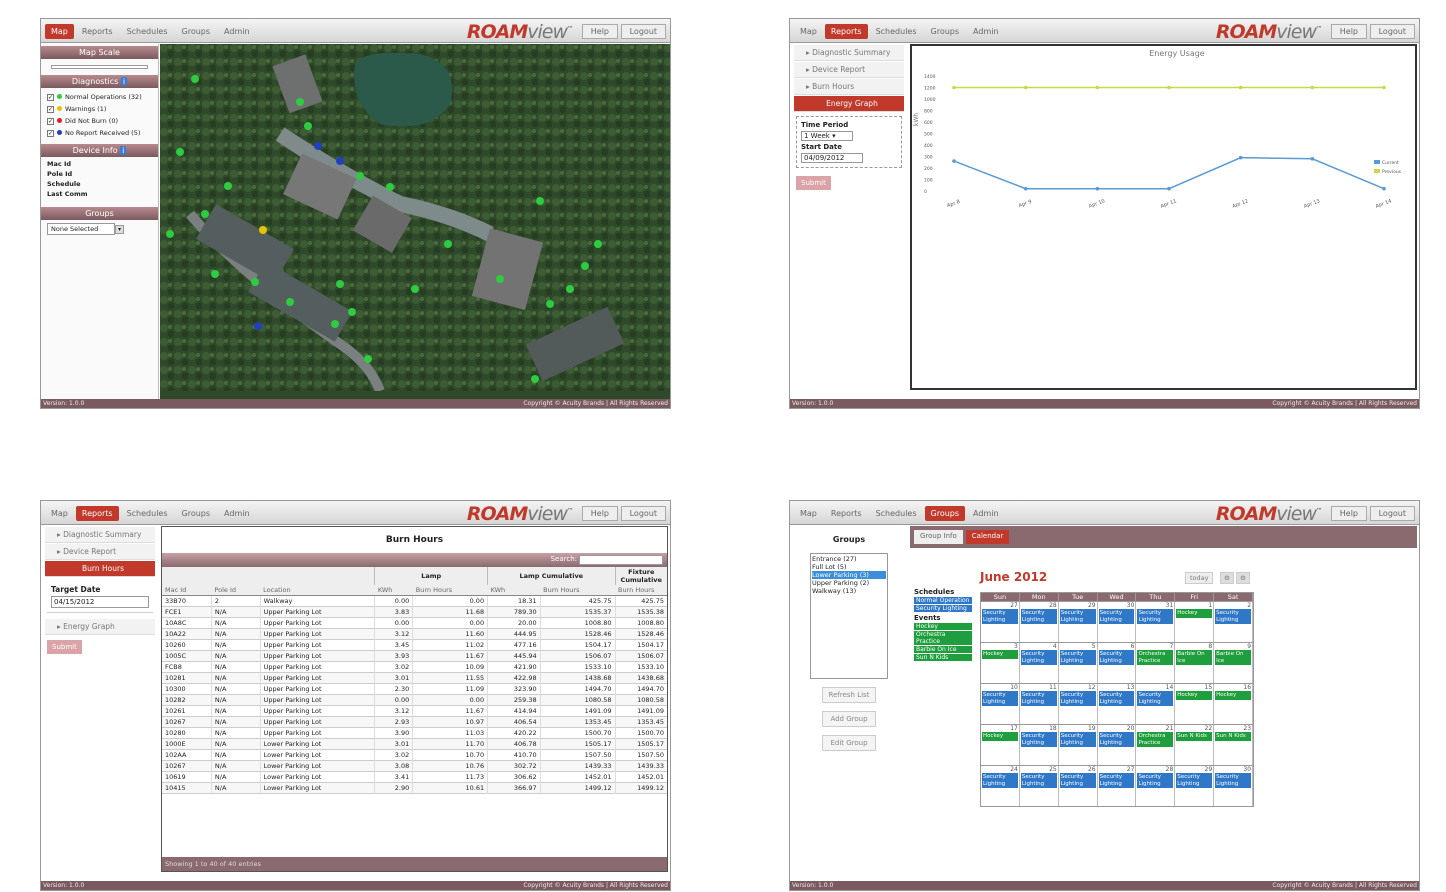  I want to click on next-month-button: ⚙, so click(1243, 578).